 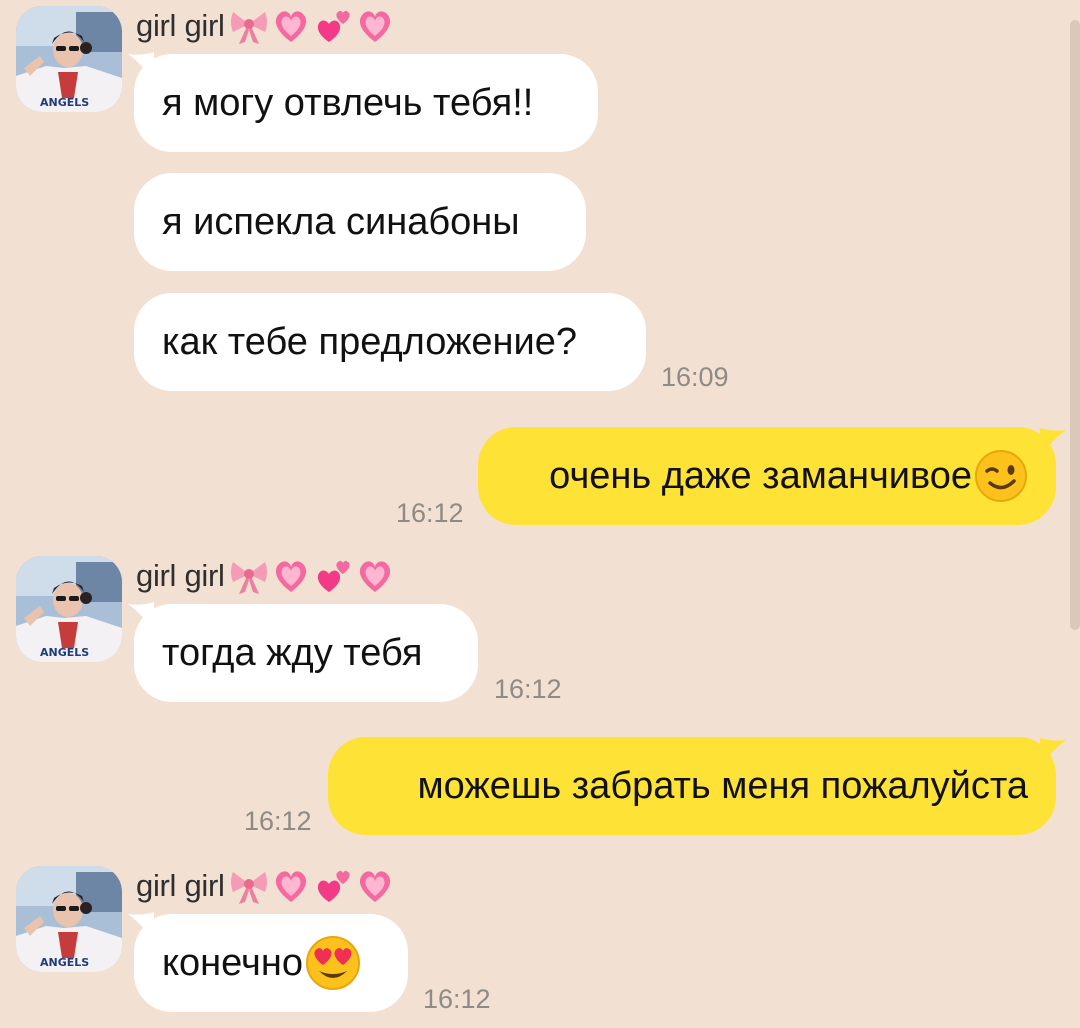 I want to click on message-timestamp: 16:09, so click(x=695, y=377).